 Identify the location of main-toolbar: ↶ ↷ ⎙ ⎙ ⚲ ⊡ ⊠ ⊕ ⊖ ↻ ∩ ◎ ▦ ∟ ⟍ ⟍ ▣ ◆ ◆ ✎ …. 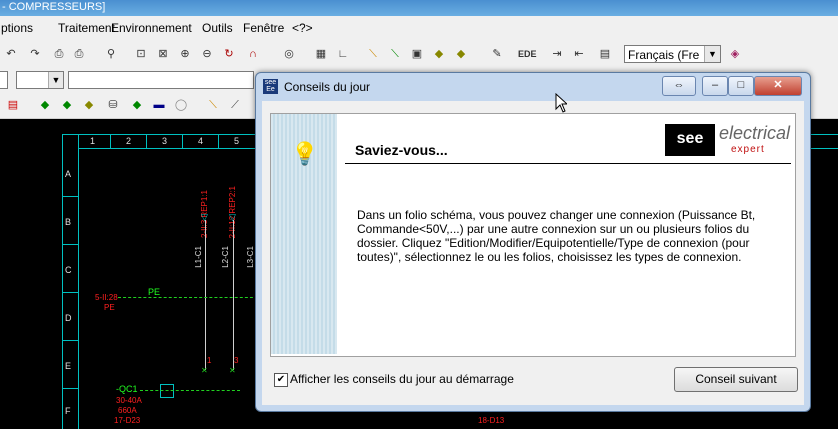
(419, 54).